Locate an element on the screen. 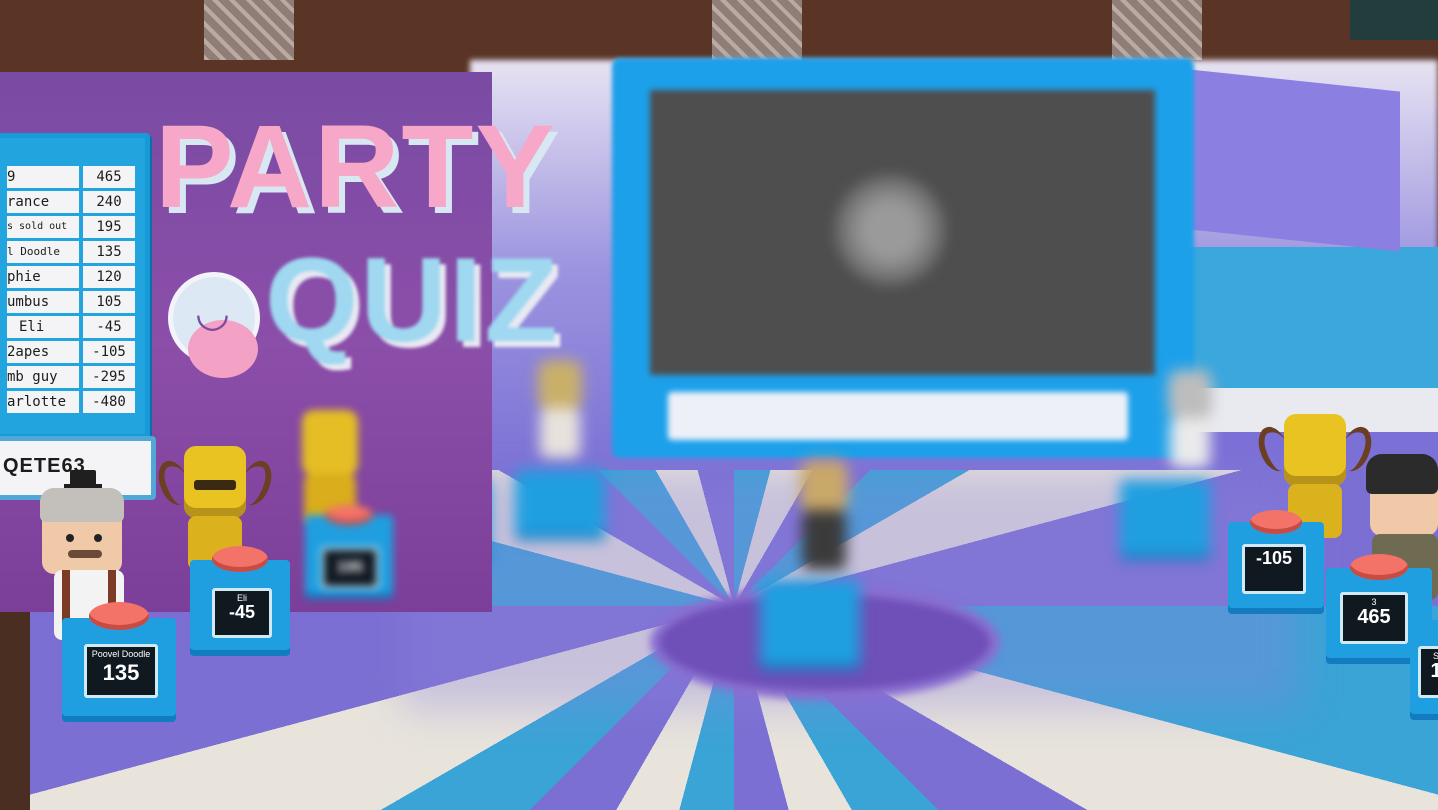 The width and height of the screenshot is (1438, 810). scoreboard-name-cell: mb guy is located at coordinates (43, 377).